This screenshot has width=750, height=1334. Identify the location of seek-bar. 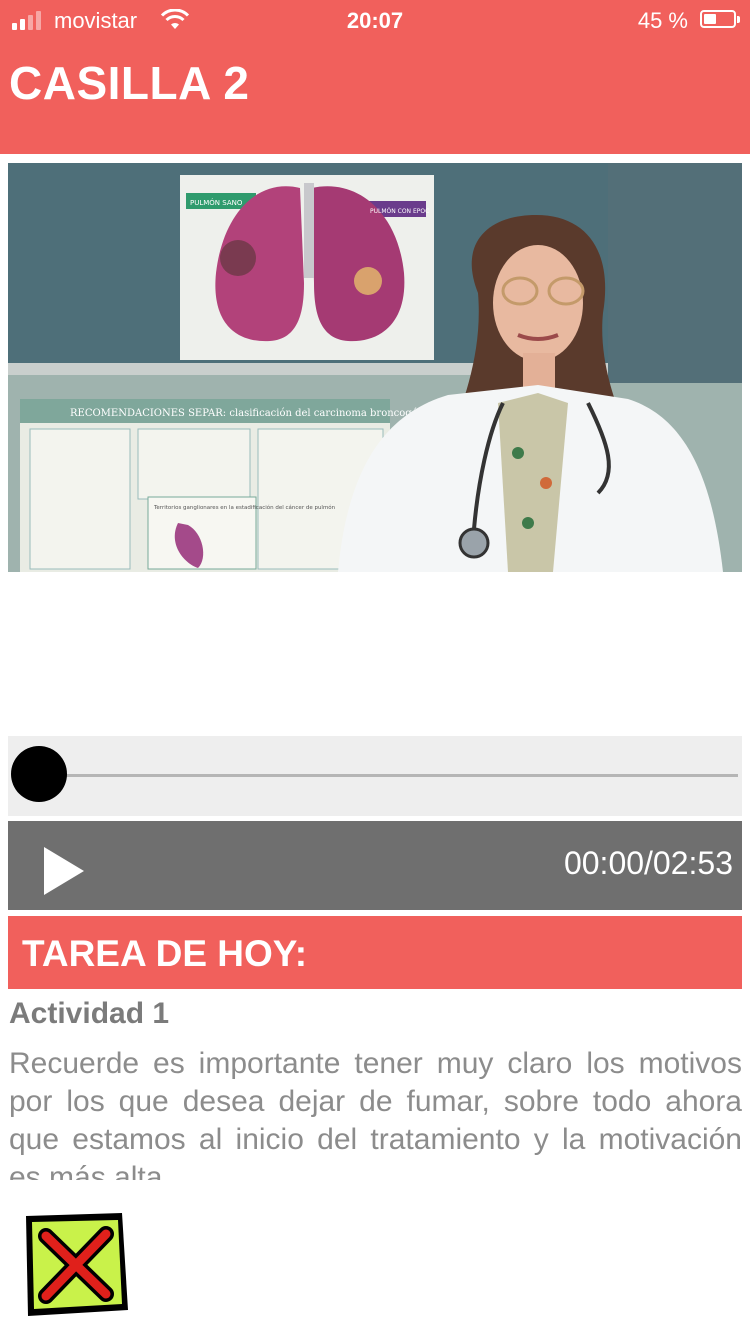
(375, 776).